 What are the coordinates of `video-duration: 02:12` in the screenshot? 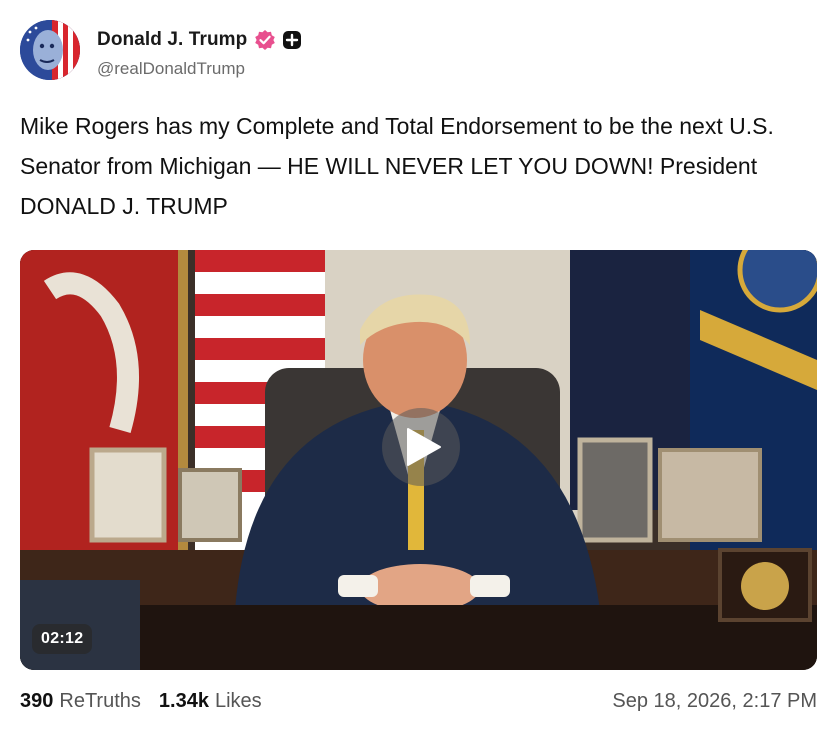 It's located at (62, 639).